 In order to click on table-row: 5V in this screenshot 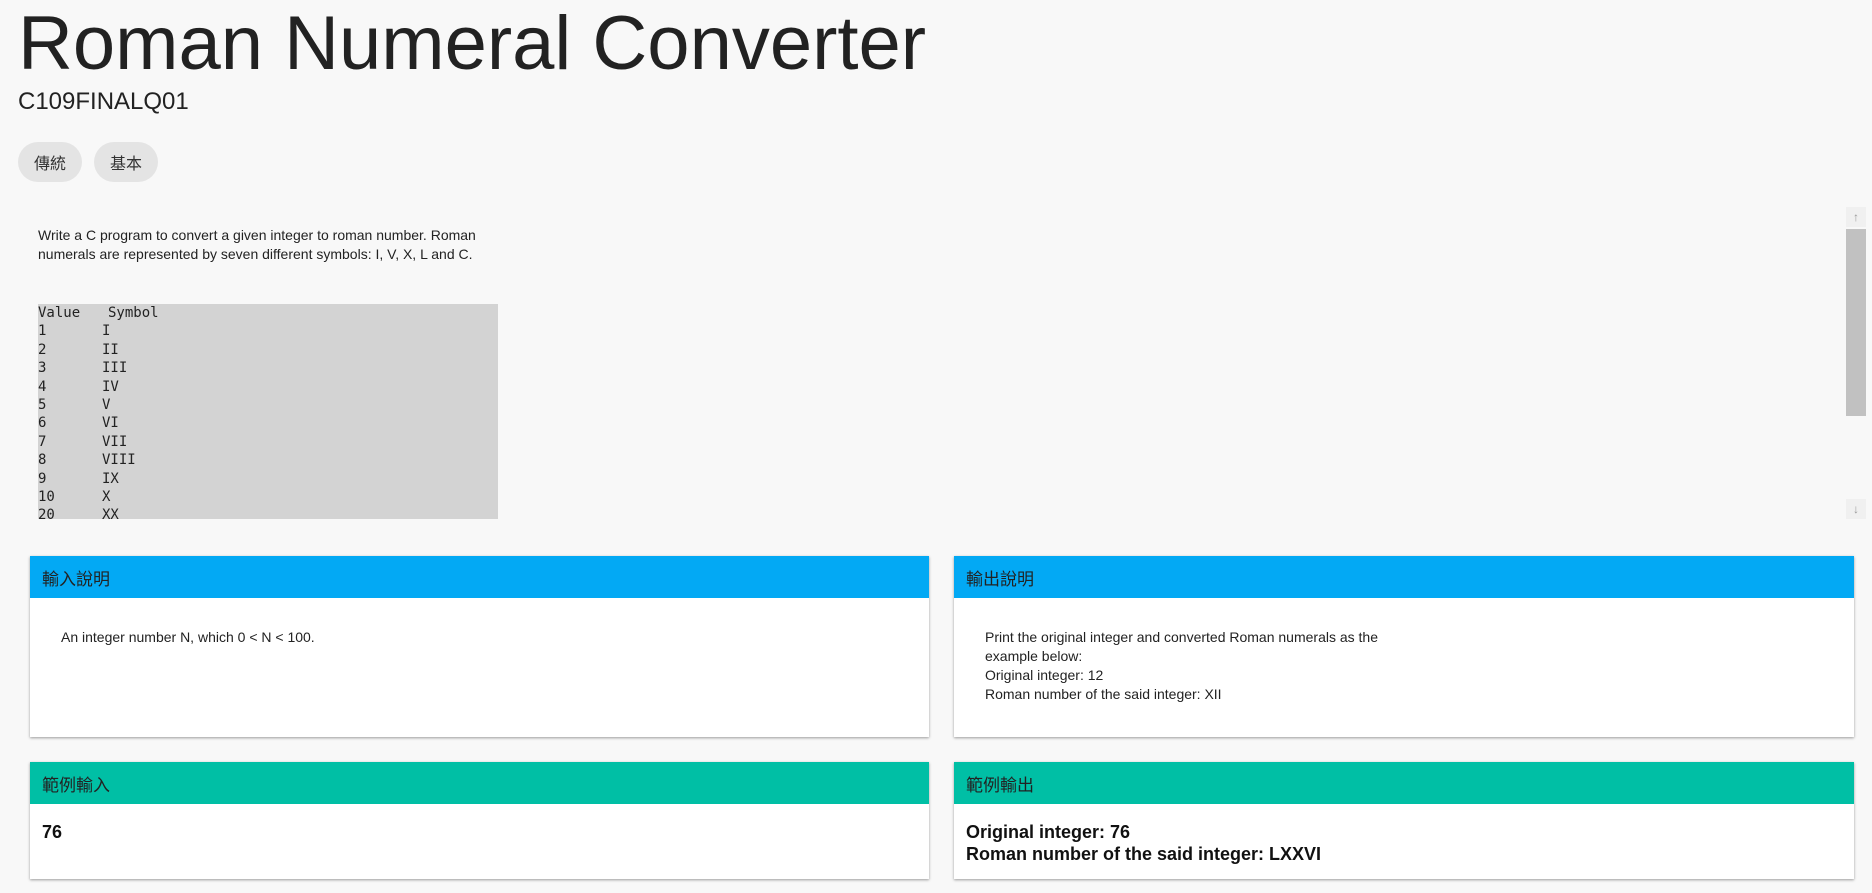, I will do `click(268, 405)`.